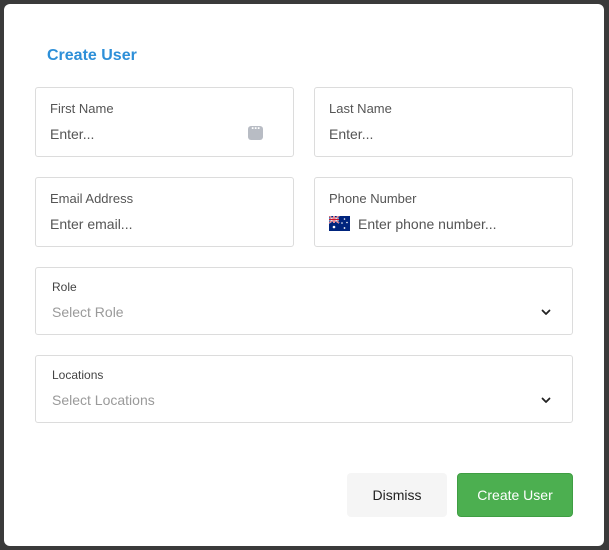 The image size is (609, 550). What do you see at coordinates (92, 55) in the screenshot?
I see `dialog-title: Create User` at bounding box center [92, 55].